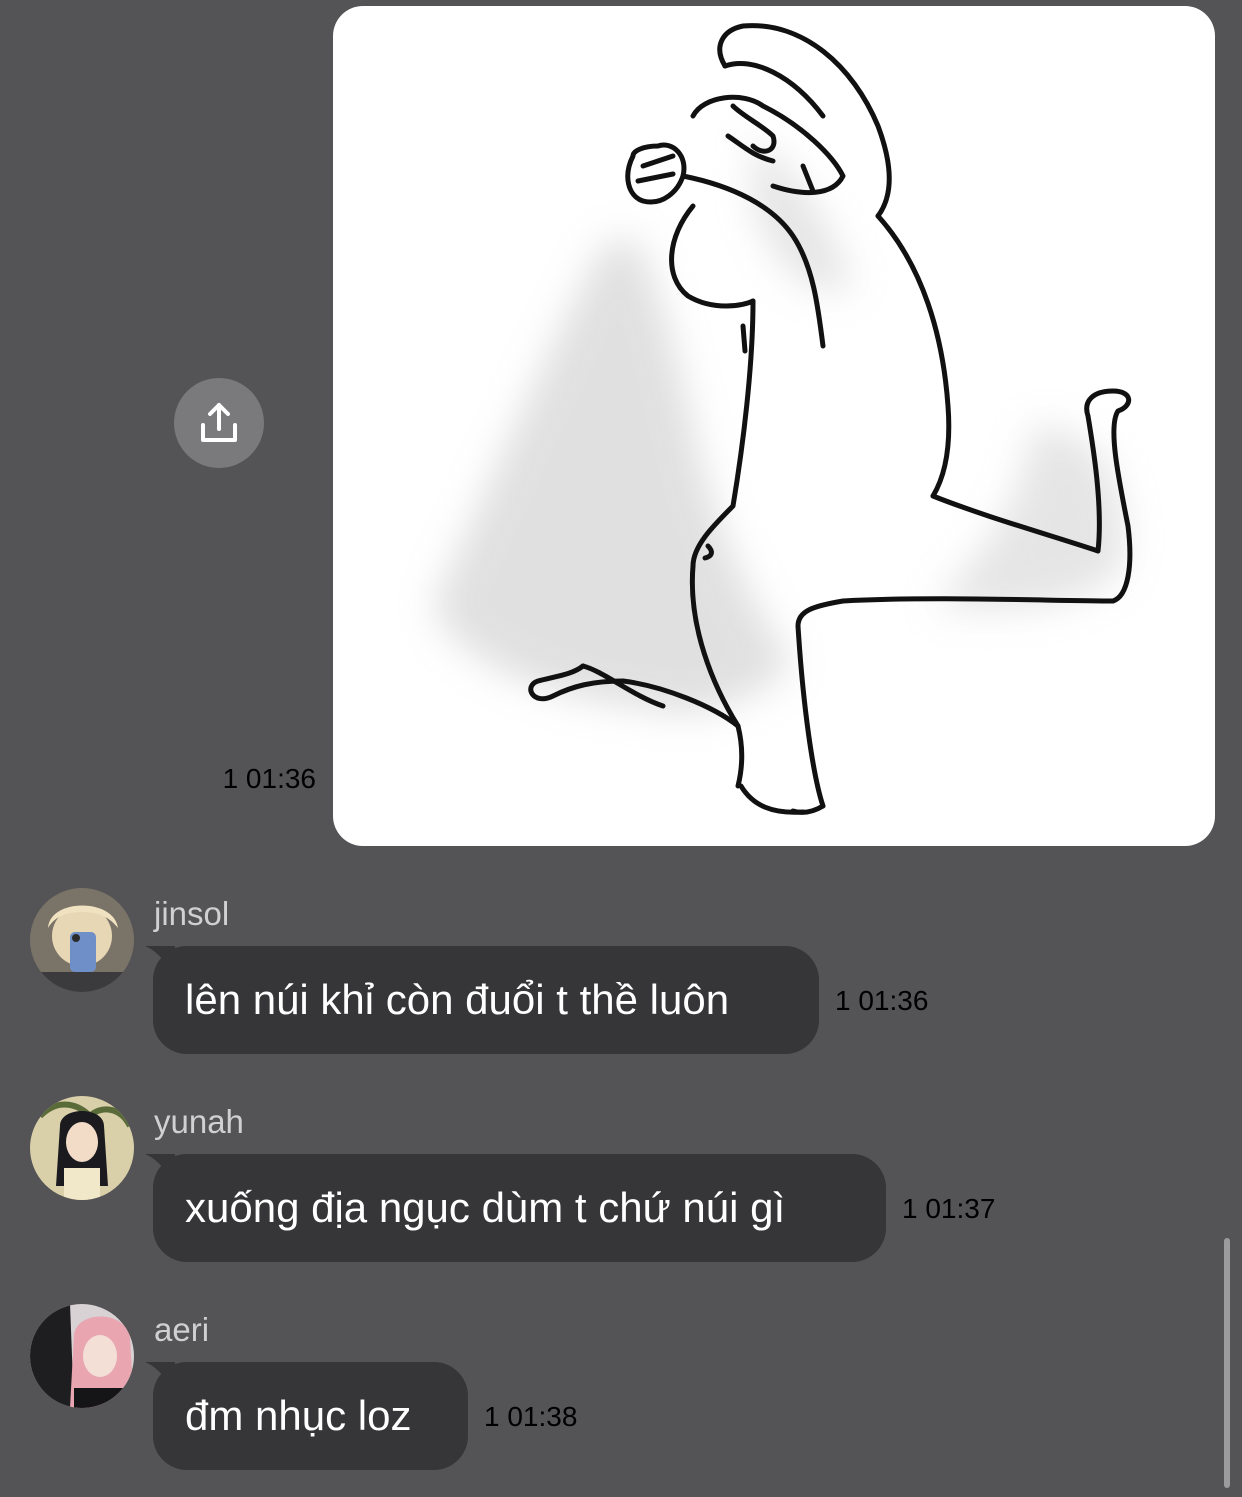 The image size is (1242, 1497). I want to click on message-bubble: đm nhục loz, so click(306, 1416).